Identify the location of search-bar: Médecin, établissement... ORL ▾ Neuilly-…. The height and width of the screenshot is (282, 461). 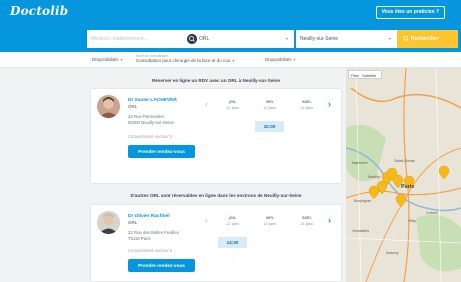
(230, 39).